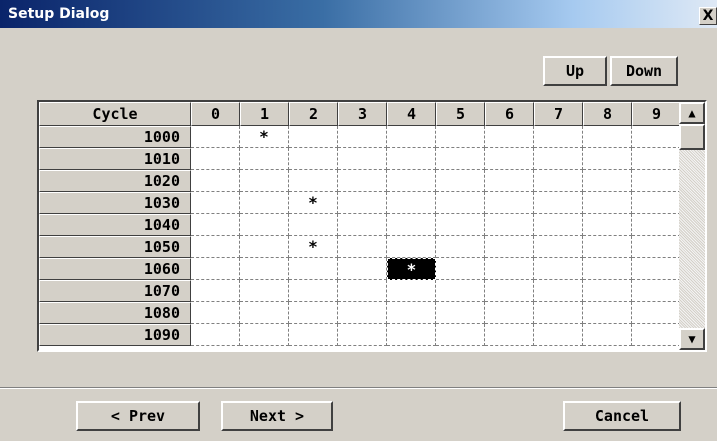 The width and height of the screenshot is (717, 441). Describe the element at coordinates (575, 71) in the screenshot. I see `up-button: Up` at that location.